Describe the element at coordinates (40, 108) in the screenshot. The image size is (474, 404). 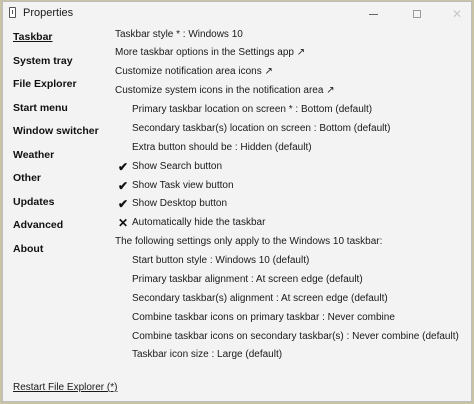
I see `sidebar-item-start-menu: Start menu` at that location.